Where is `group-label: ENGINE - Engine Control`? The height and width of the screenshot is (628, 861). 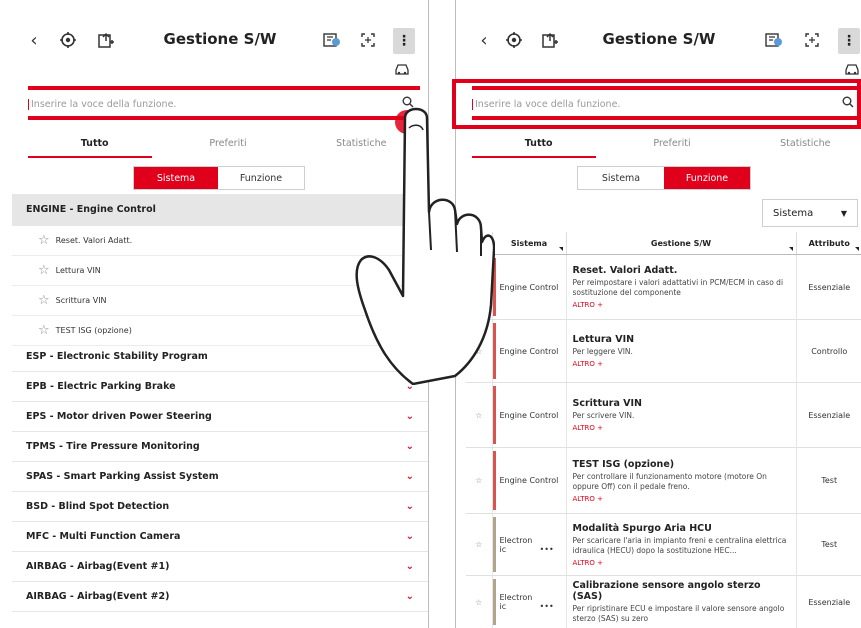 group-label: ENGINE - Engine Control is located at coordinates (91, 209).